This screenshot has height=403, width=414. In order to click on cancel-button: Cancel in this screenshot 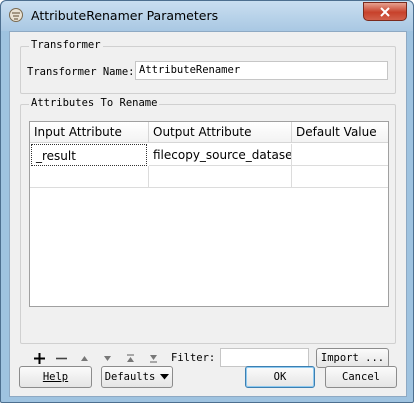, I will do `click(361, 377)`.